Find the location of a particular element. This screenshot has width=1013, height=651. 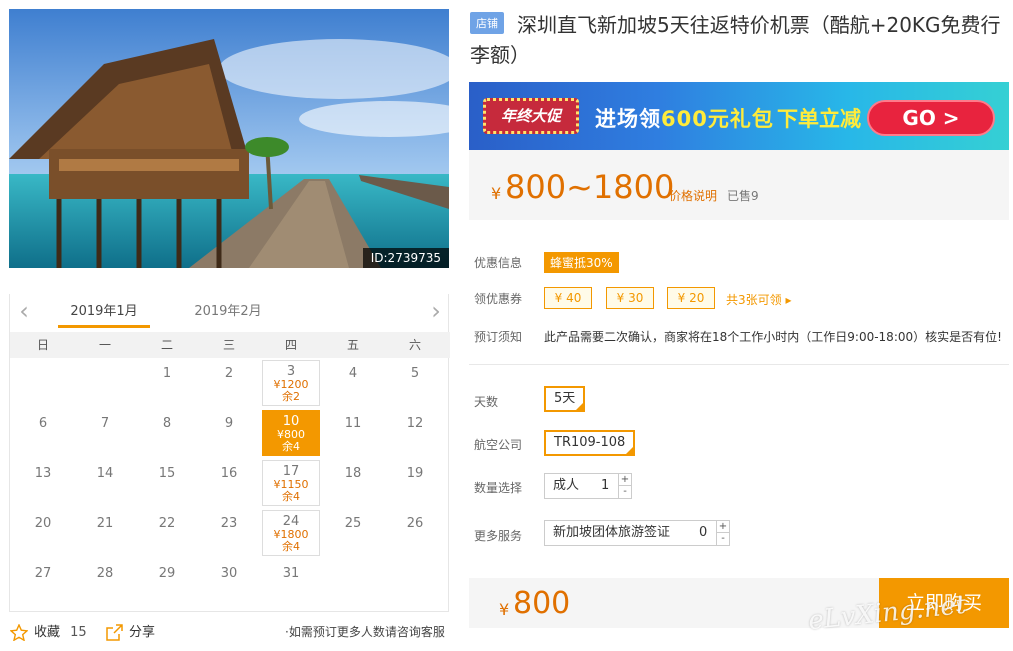

airline-option-label: TR109-108 is located at coordinates (590, 442).